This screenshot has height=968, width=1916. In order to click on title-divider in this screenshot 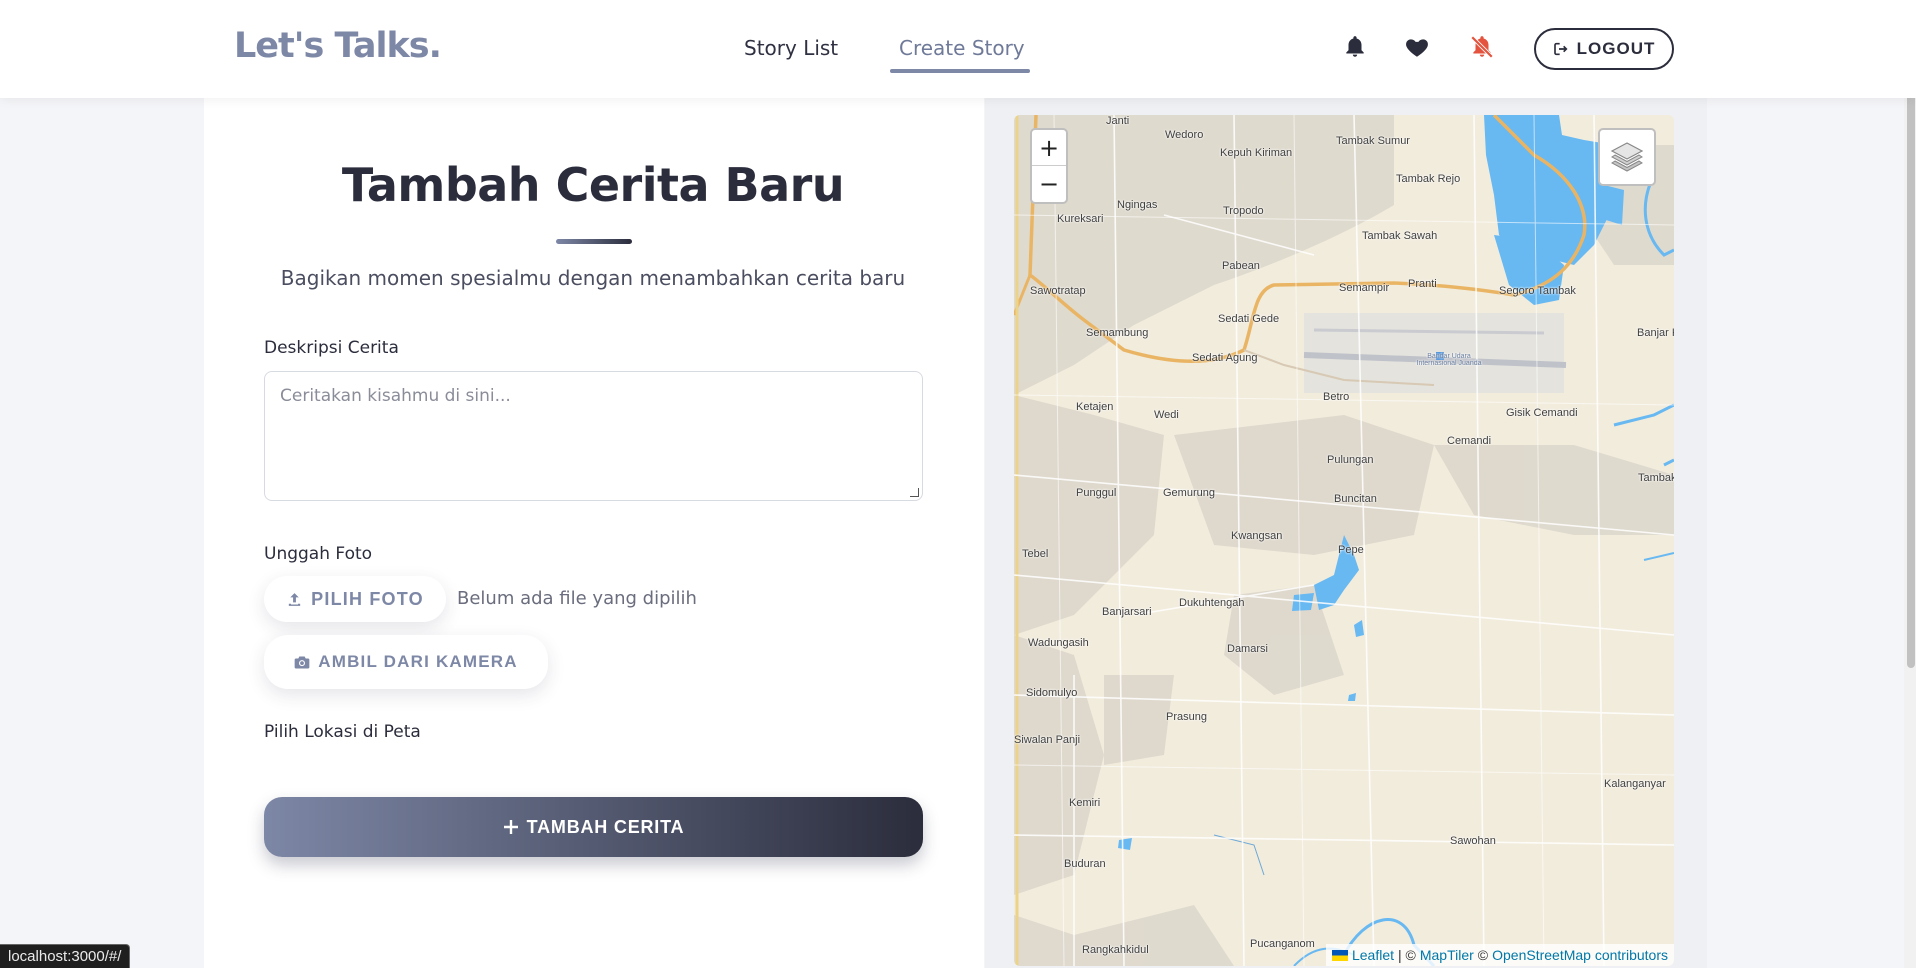, I will do `click(594, 241)`.